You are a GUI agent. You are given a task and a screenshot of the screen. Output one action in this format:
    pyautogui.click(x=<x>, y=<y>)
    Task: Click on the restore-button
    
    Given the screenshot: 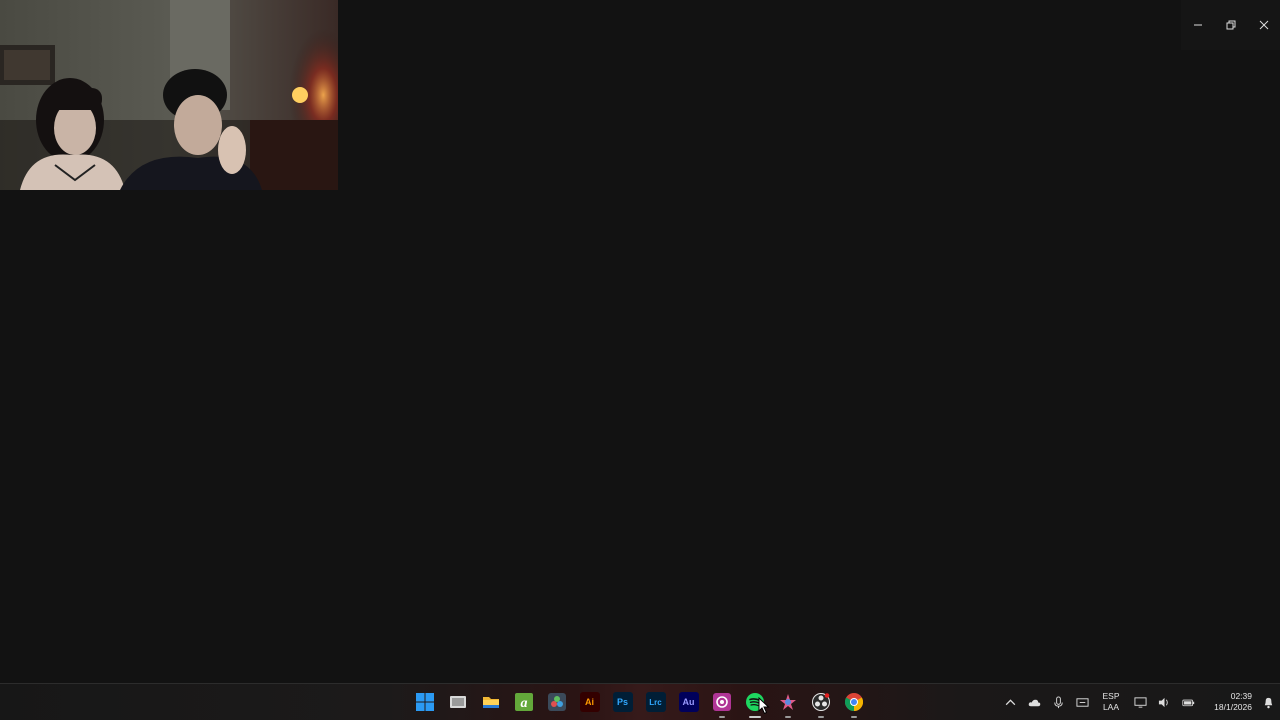 What is the action you would take?
    pyautogui.click(x=1230, y=25)
    